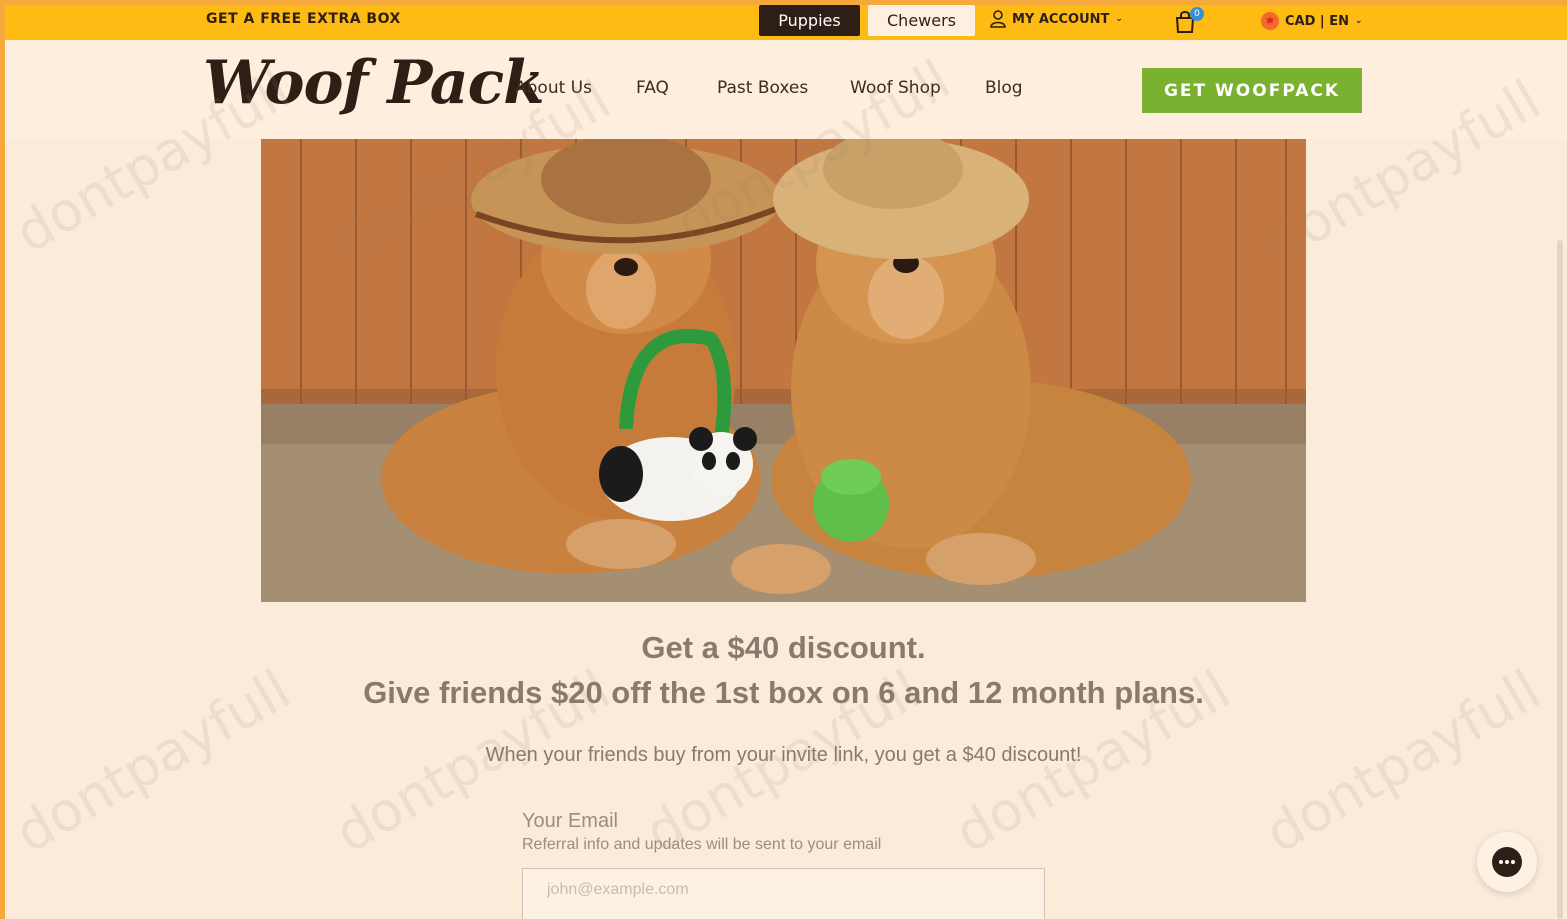  What do you see at coordinates (374, 83) in the screenshot?
I see `woof-pack-logo: Woof Pack` at bounding box center [374, 83].